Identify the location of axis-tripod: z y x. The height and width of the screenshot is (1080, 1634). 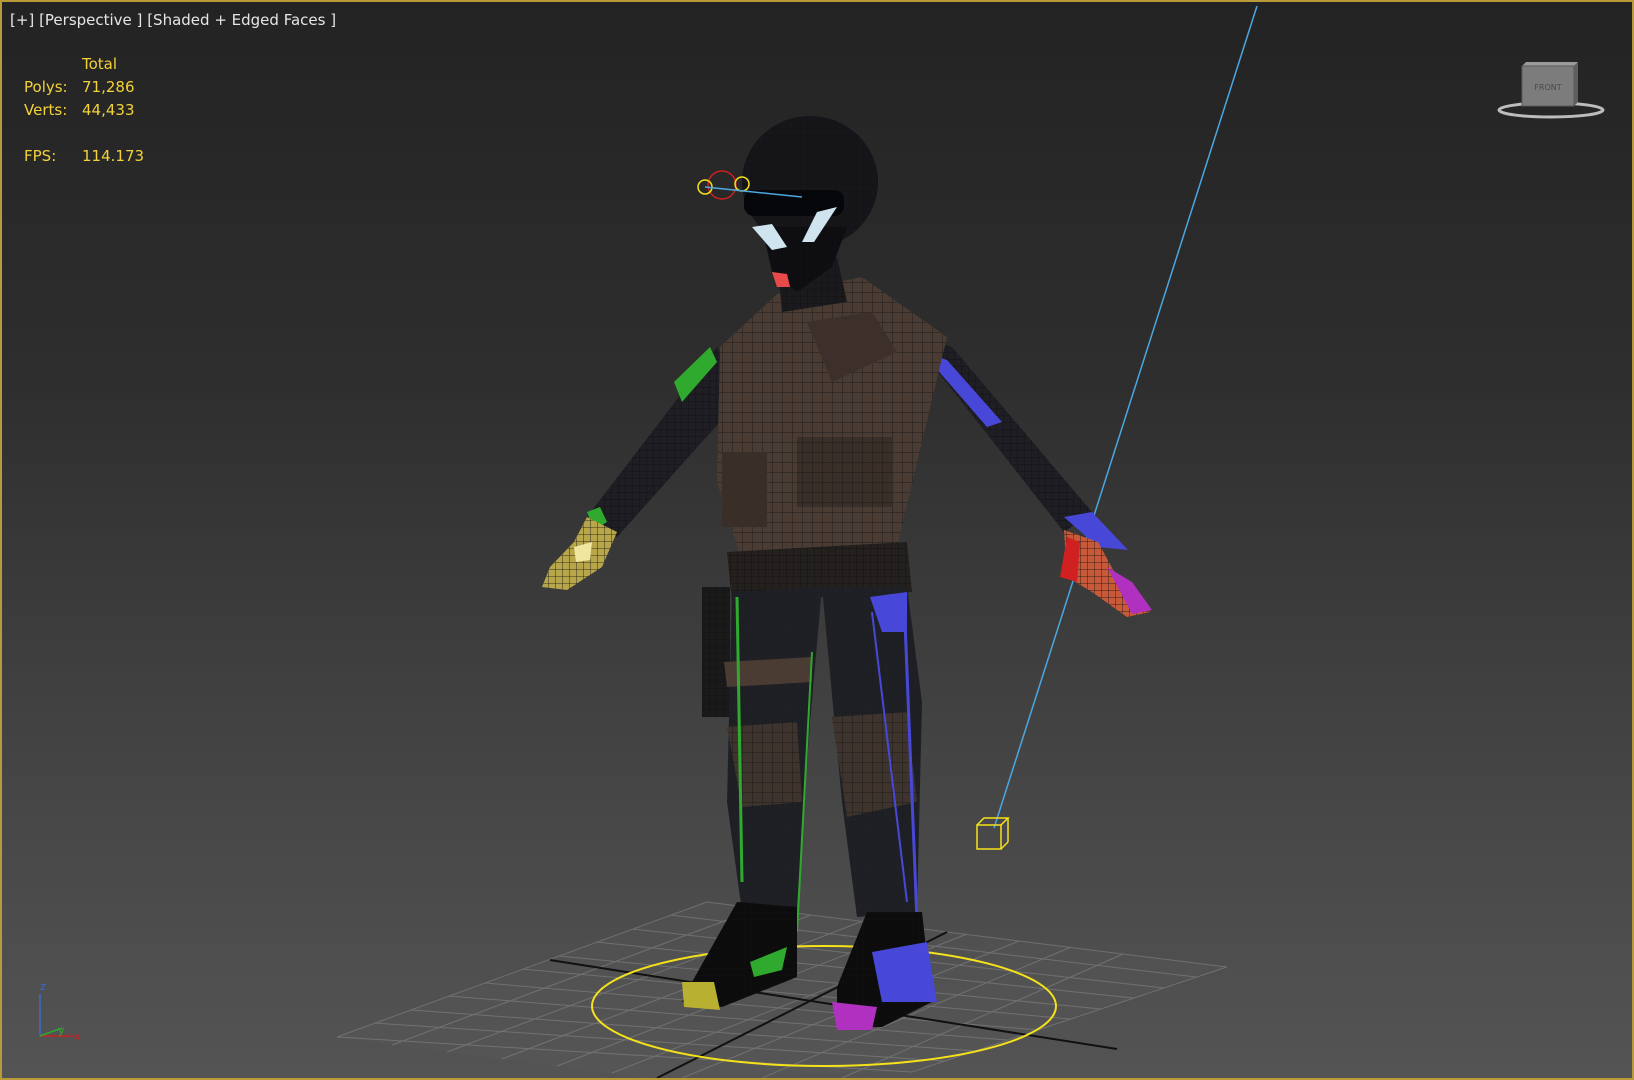
(60, 1011).